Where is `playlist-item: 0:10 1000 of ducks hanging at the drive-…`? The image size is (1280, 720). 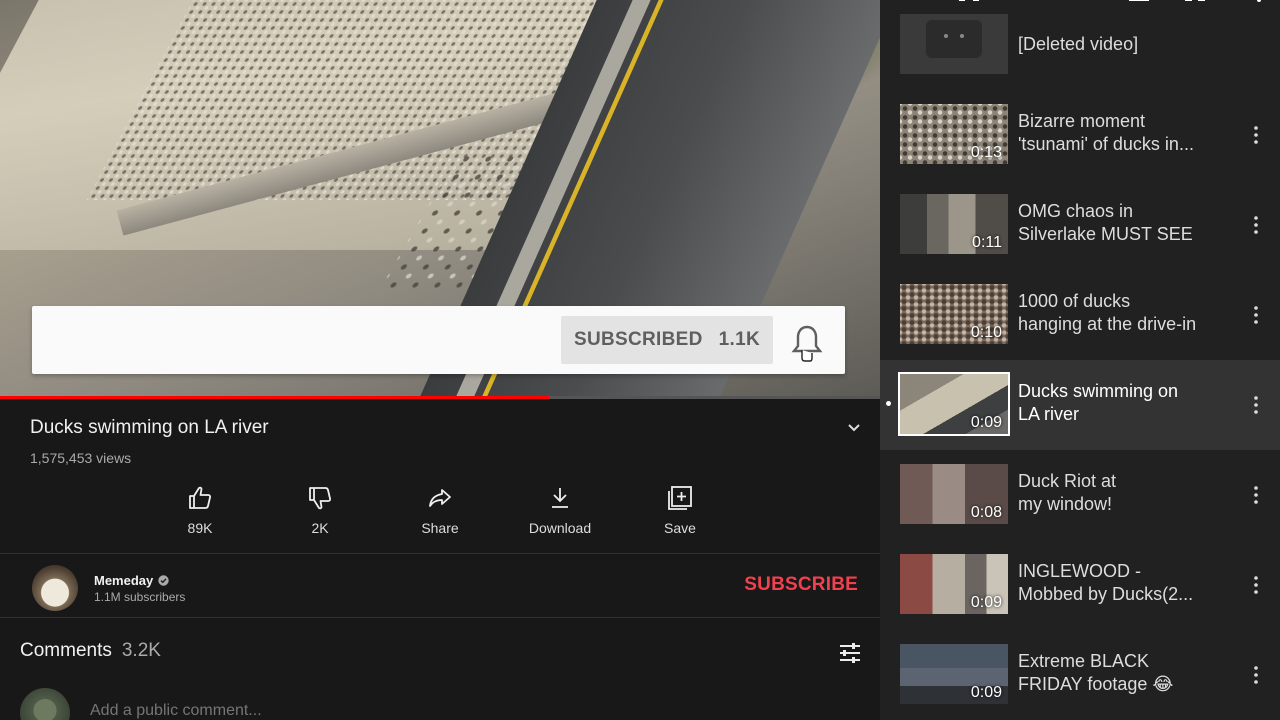
playlist-item: 0:10 1000 of ducks hanging at the drive-… is located at coordinates (1080, 315).